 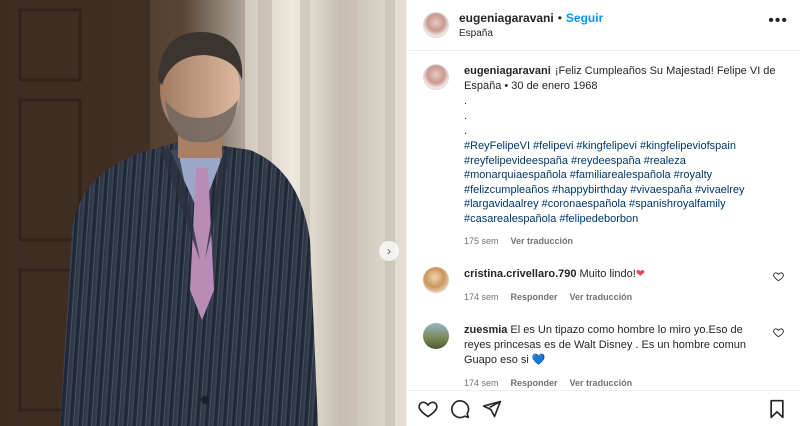 I want to click on hashtag-link: #coronaespañola, so click(x=584, y=204).